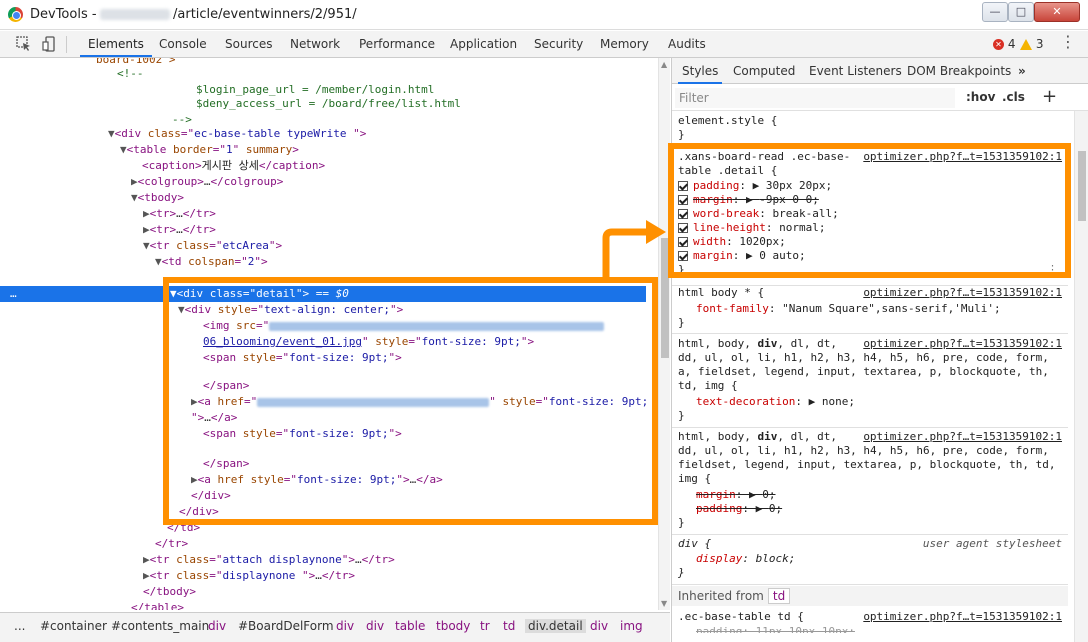 The width and height of the screenshot is (1088, 642). I want to click on tree-node-table-close: </table>, so click(157, 605).